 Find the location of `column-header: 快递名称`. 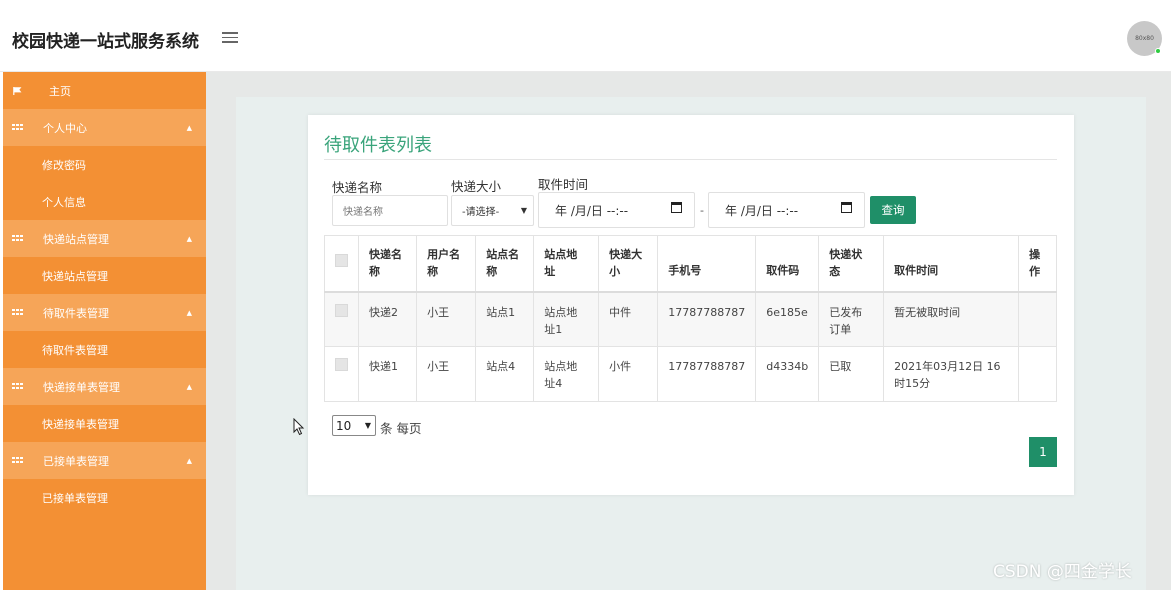

column-header: 快递名称 is located at coordinates (387, 263).